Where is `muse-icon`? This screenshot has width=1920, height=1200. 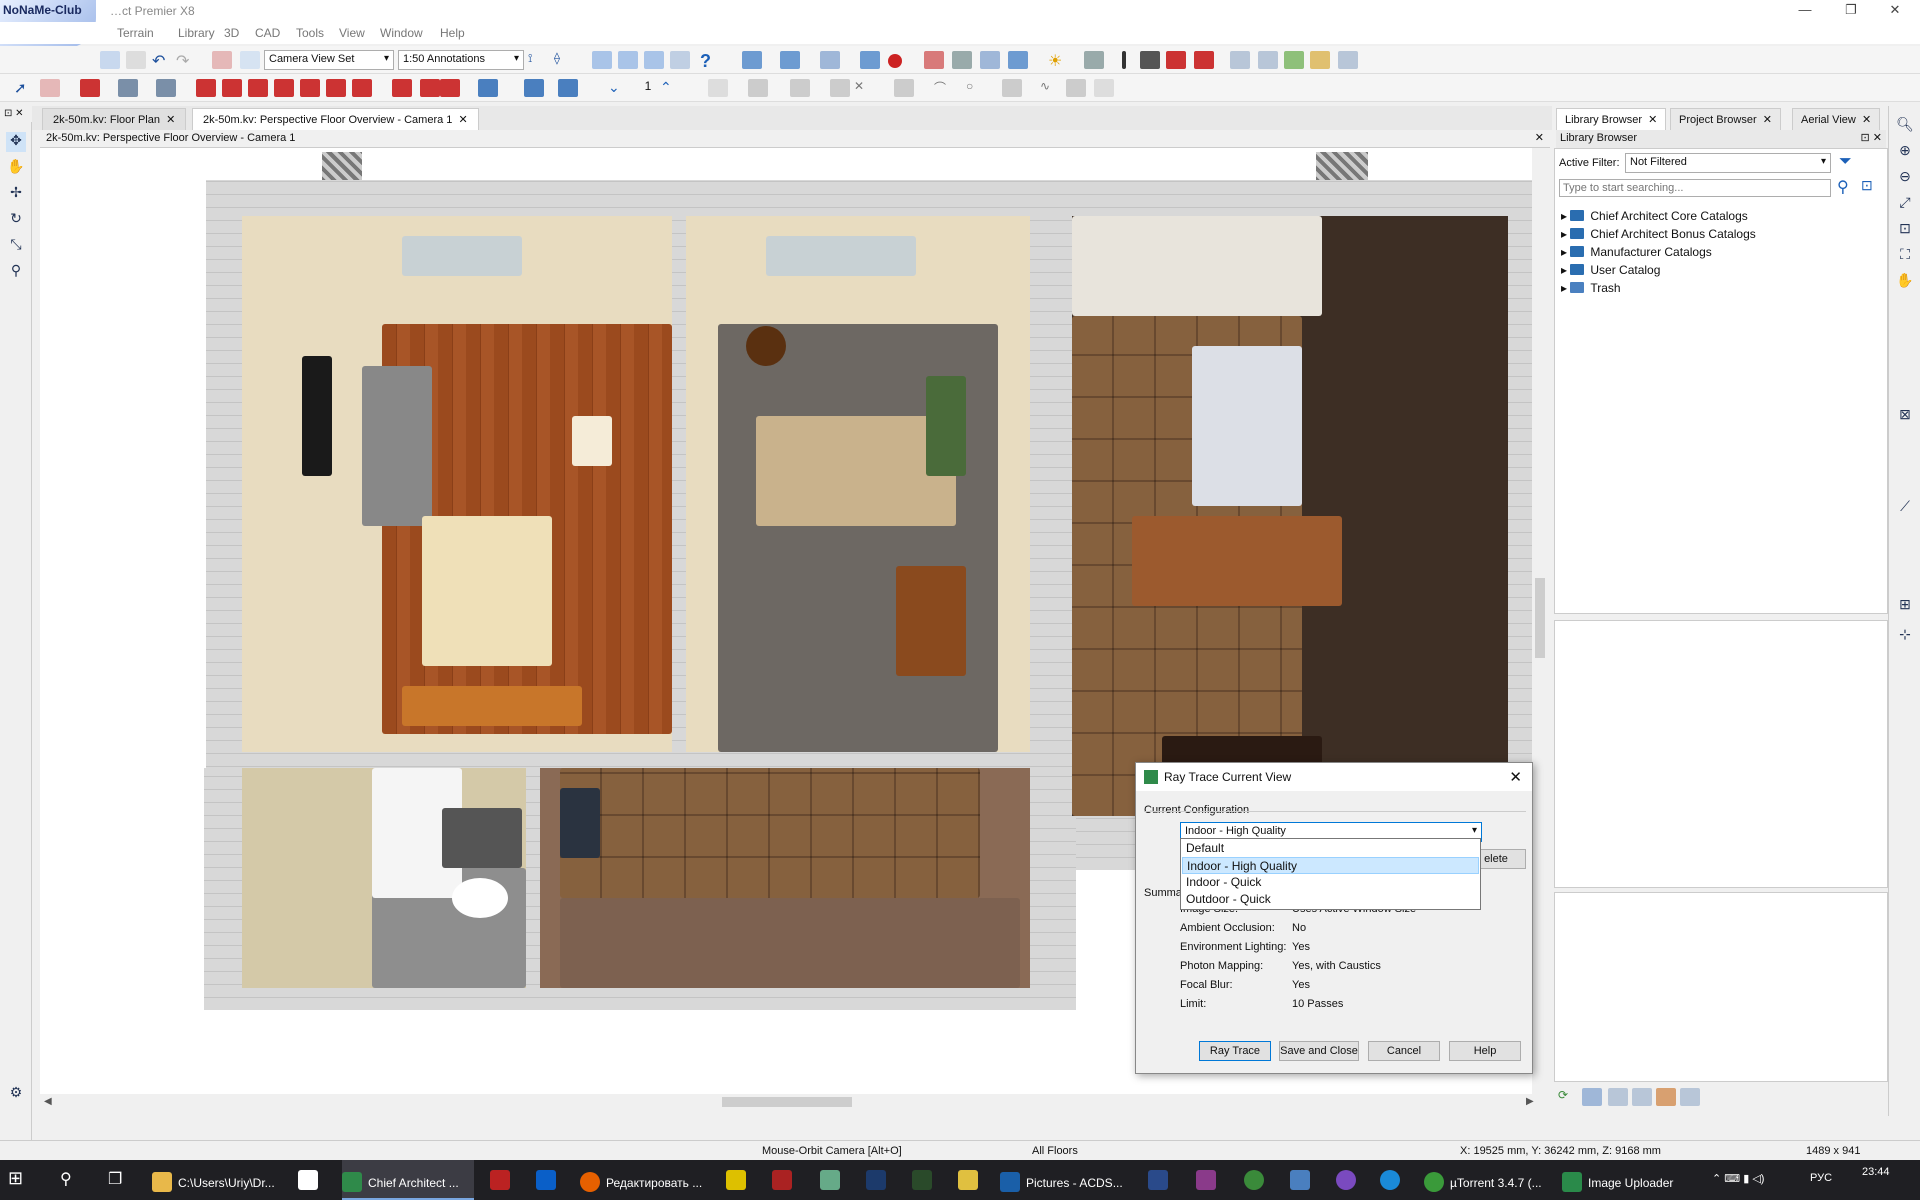 muse-icon is located at coordinates (925, 1180).